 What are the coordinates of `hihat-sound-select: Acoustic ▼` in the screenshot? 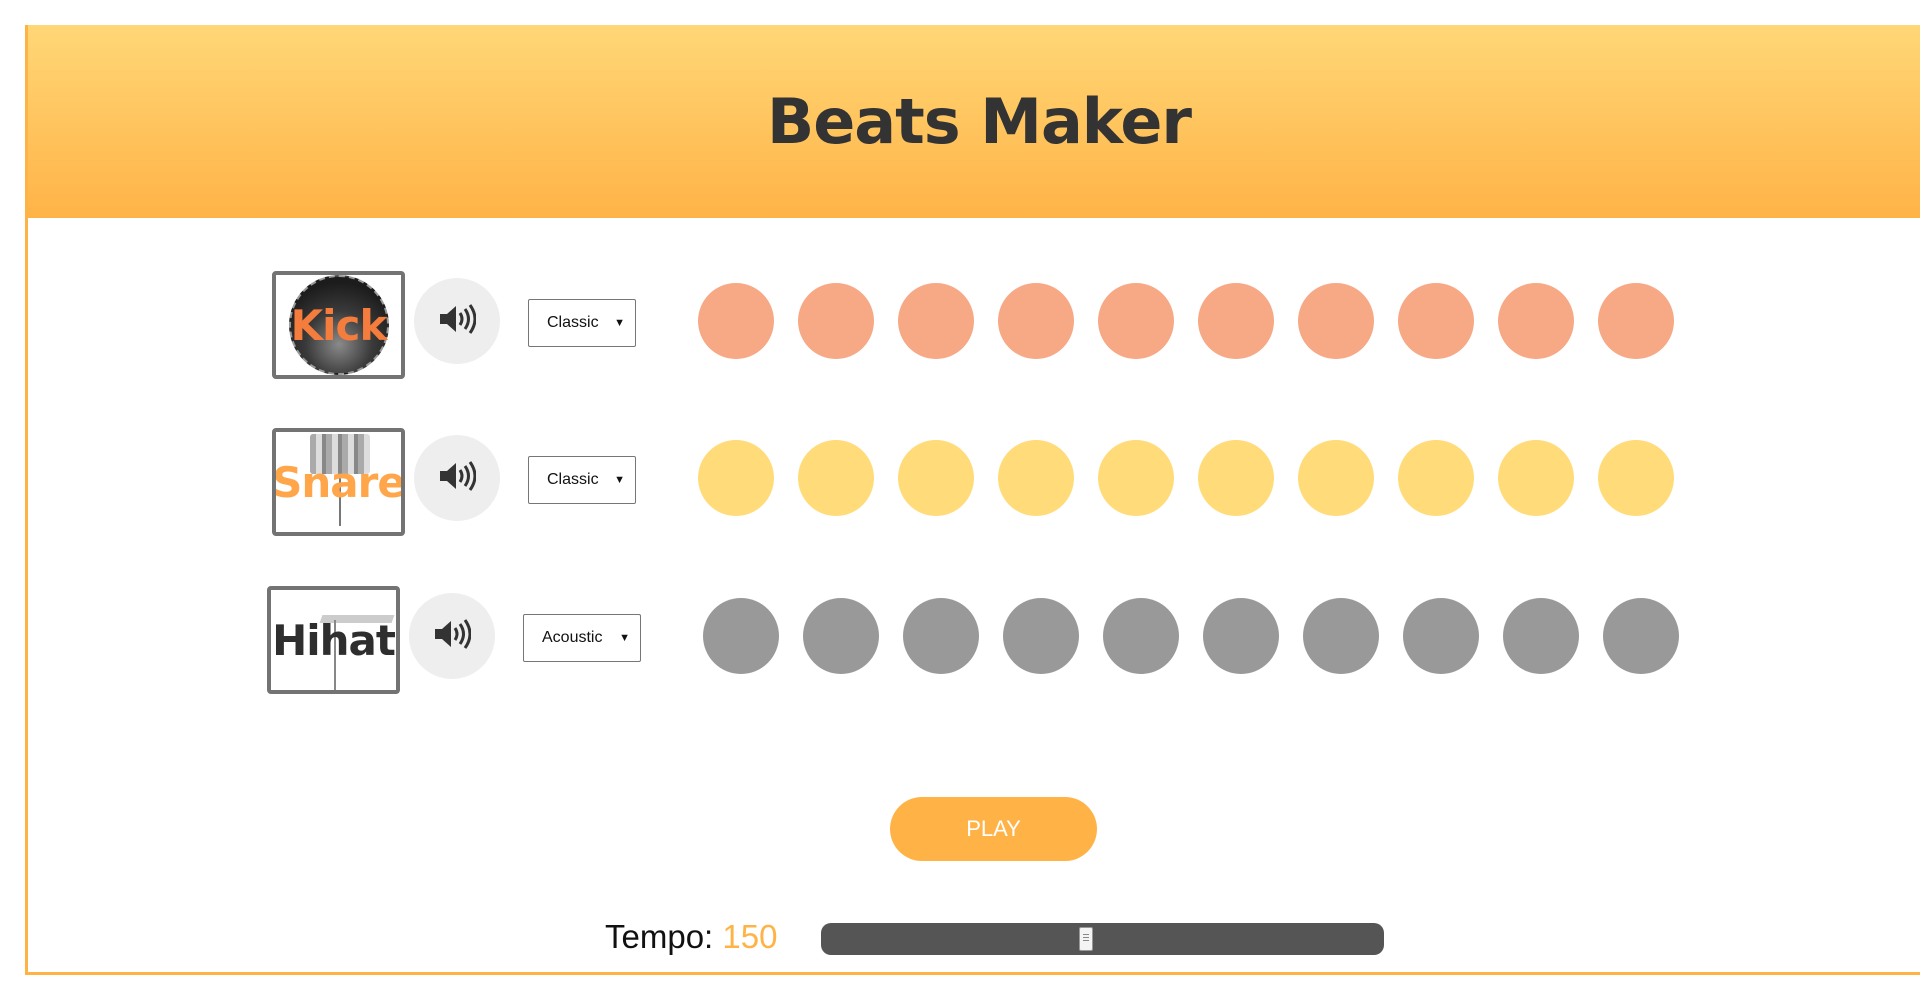 It's located at (582, 638).